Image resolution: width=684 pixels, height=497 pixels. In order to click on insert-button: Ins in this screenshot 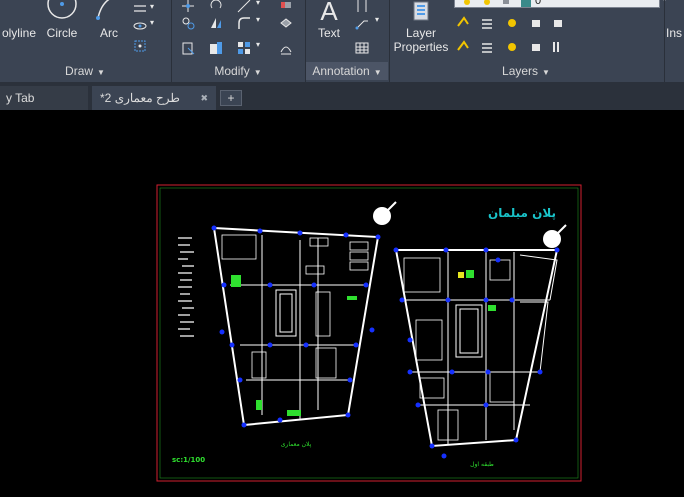, I will do `click(675, 33)`.